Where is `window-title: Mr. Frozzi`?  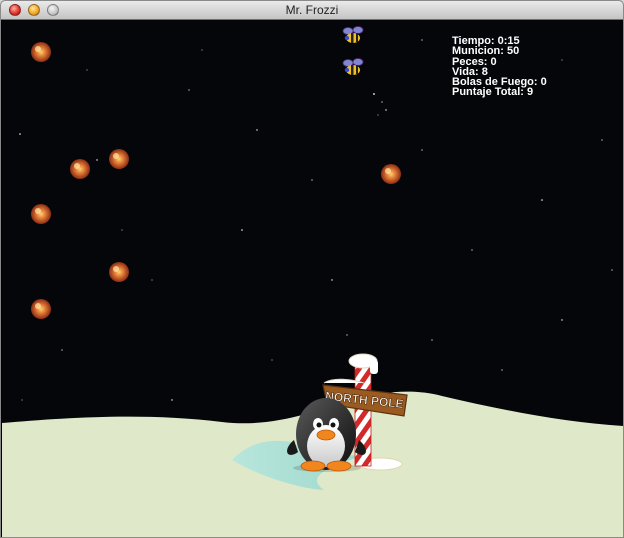 window-title: Mr. Frozzi is located at coordinates (312, 10).